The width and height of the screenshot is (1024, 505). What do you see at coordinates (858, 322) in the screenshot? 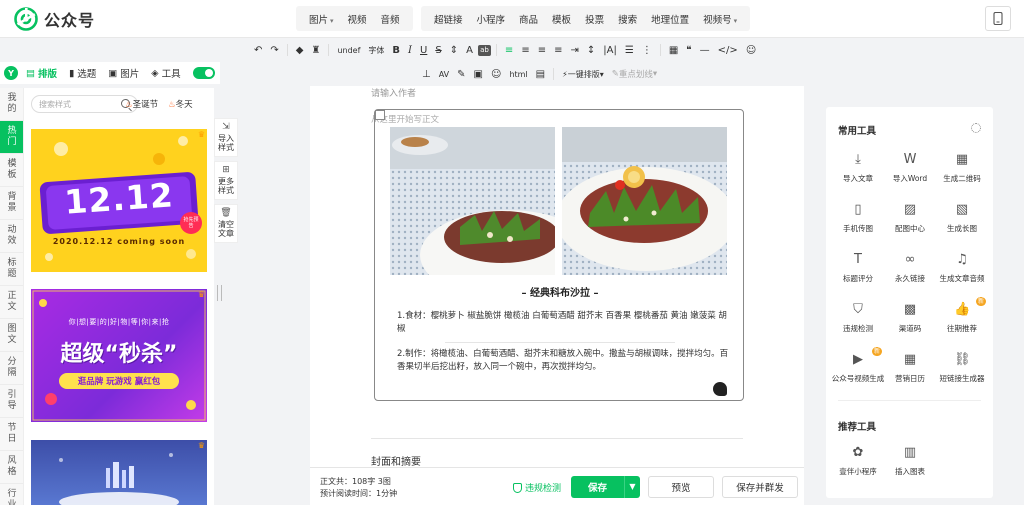
I see `tool-shield: ⛉ 违规检测` at bounding box center [858, 322].